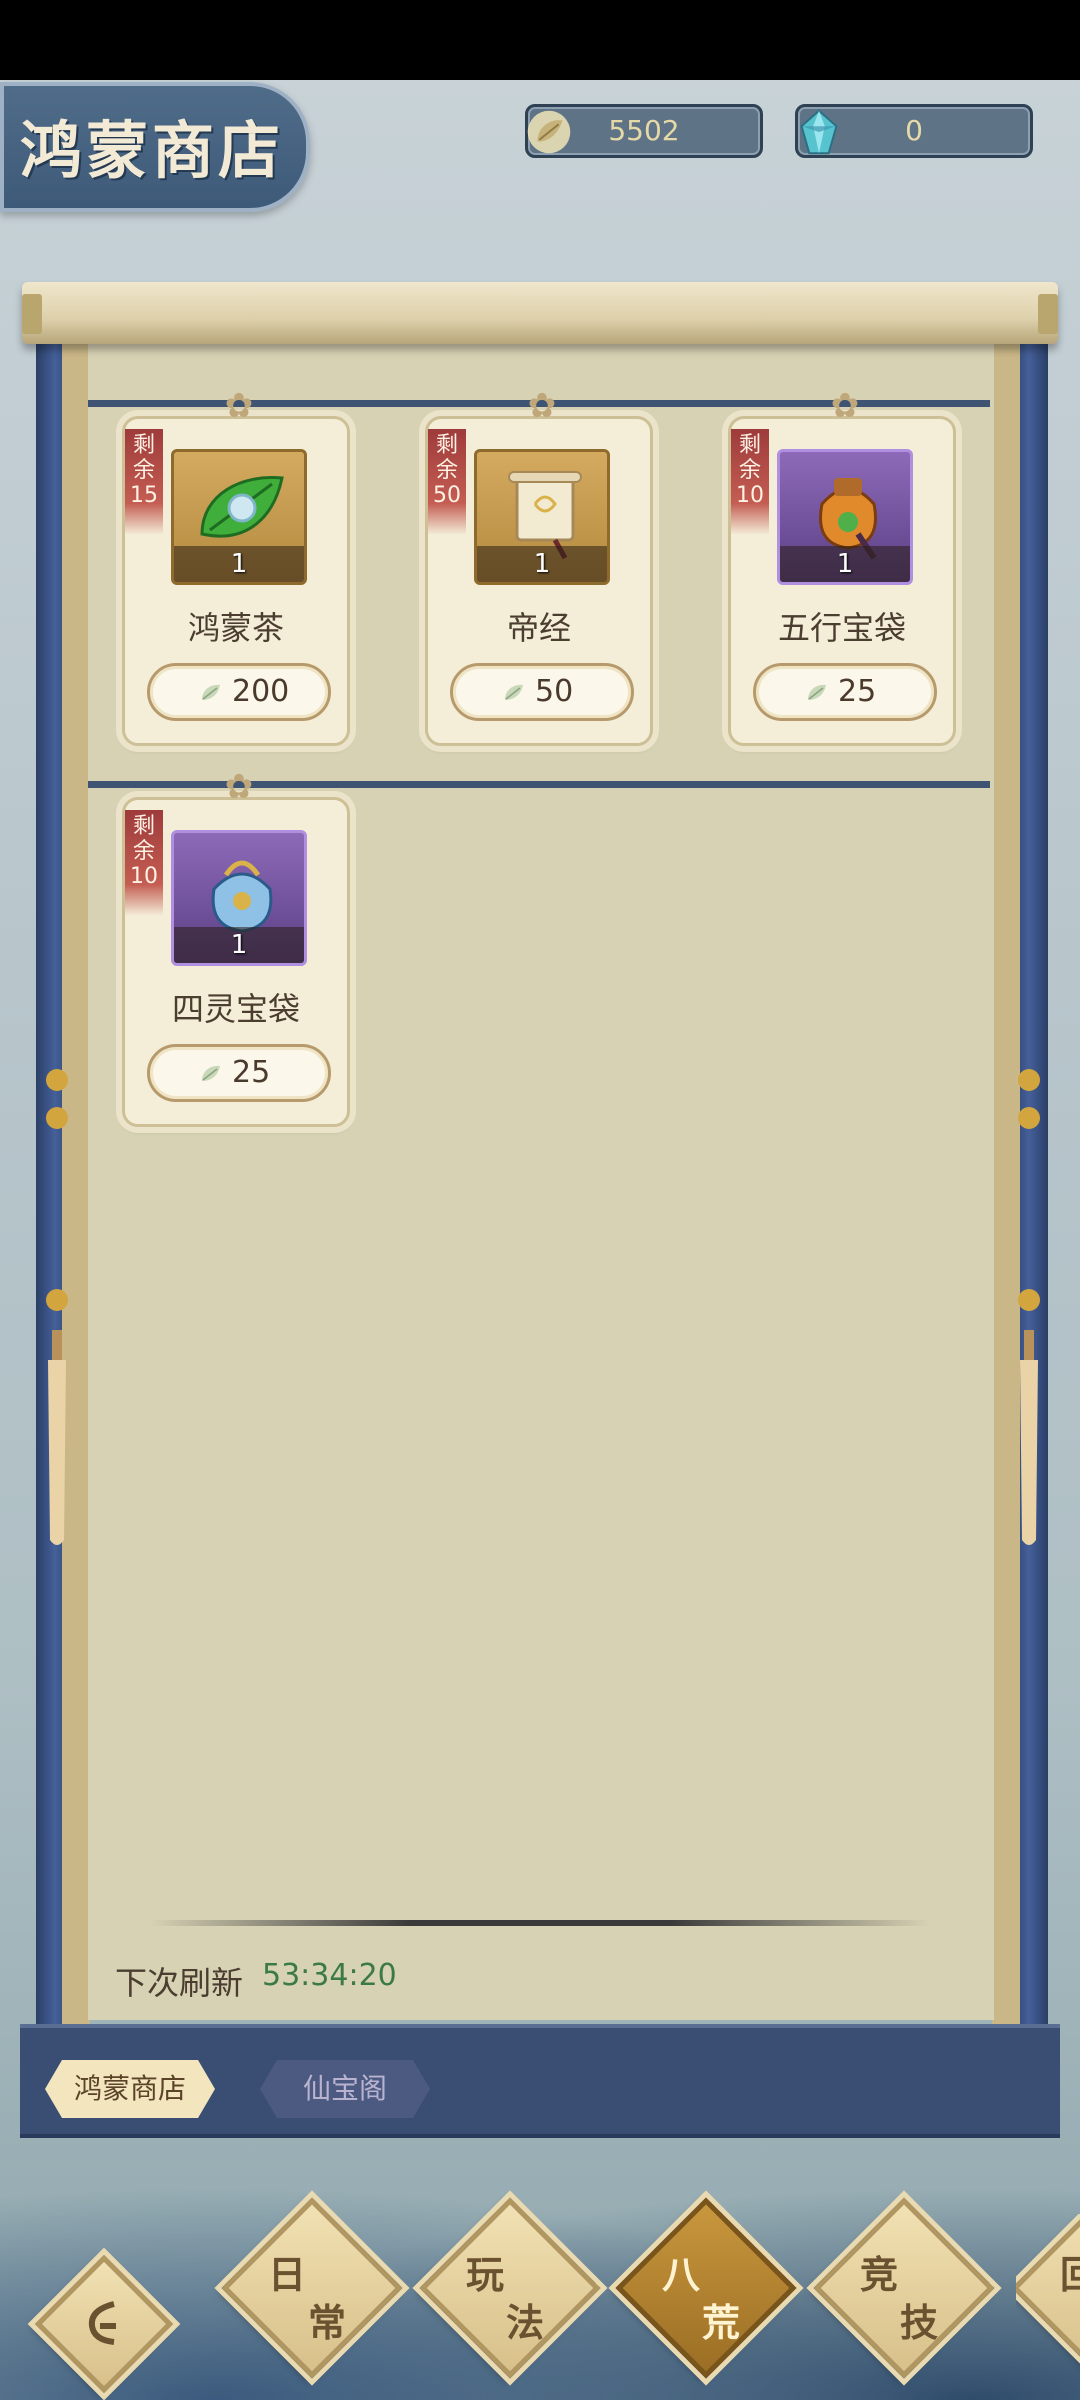 The image size is (1080, 2400). What do you see at coordinates (329, 1975) in the screenshot?
I see `refresh-countdown: 53:34:20` at bounding box center [329, 1975].